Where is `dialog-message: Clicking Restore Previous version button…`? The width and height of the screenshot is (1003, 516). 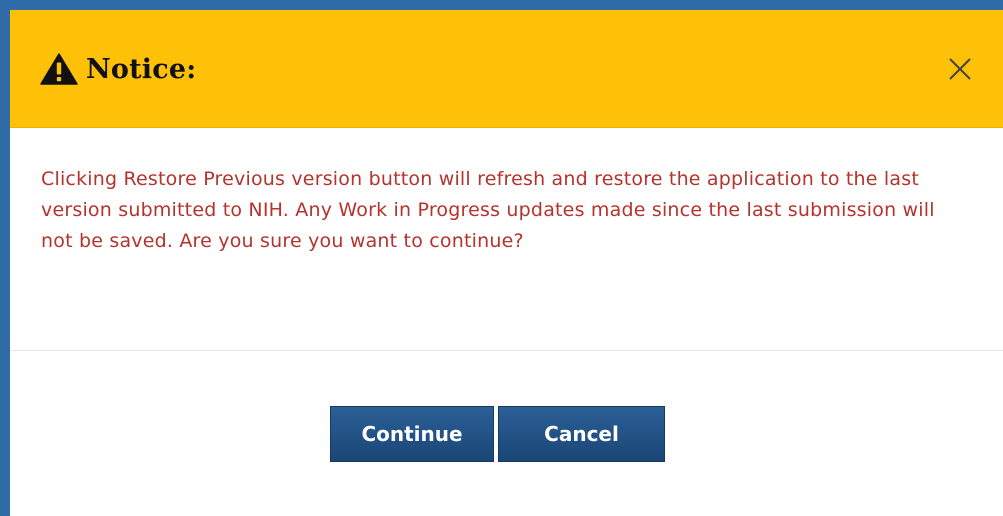 dialog-message: Clicking Restore Previous version button… is located at coordinates (488, 210).